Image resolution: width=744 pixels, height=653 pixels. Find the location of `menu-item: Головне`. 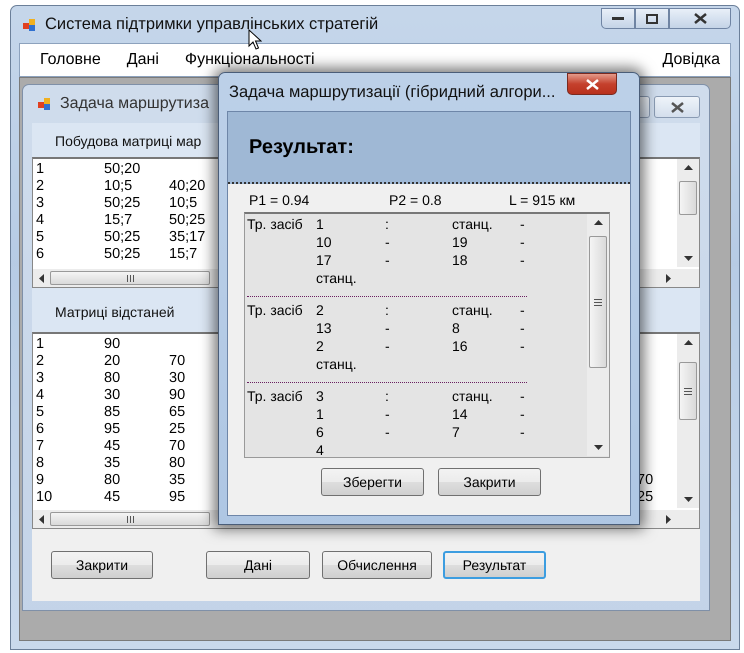

menu-item: Головне is located at coordinates (70, 60).